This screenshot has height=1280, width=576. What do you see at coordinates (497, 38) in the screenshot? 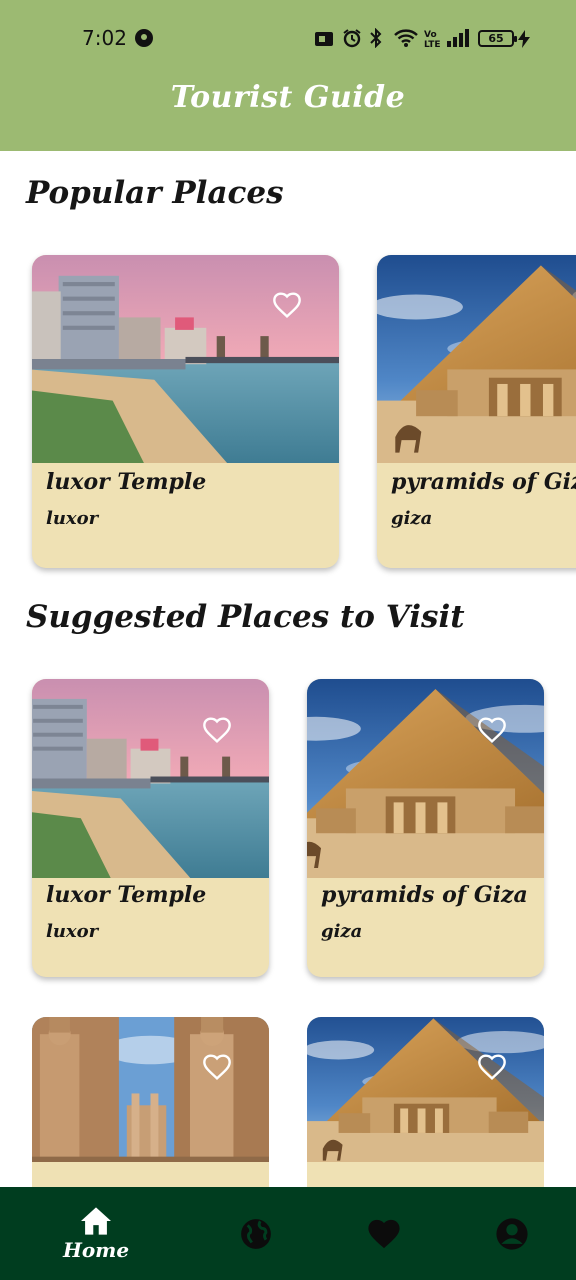
I see `battery-icon: 65` at bounding box center [497, 38].